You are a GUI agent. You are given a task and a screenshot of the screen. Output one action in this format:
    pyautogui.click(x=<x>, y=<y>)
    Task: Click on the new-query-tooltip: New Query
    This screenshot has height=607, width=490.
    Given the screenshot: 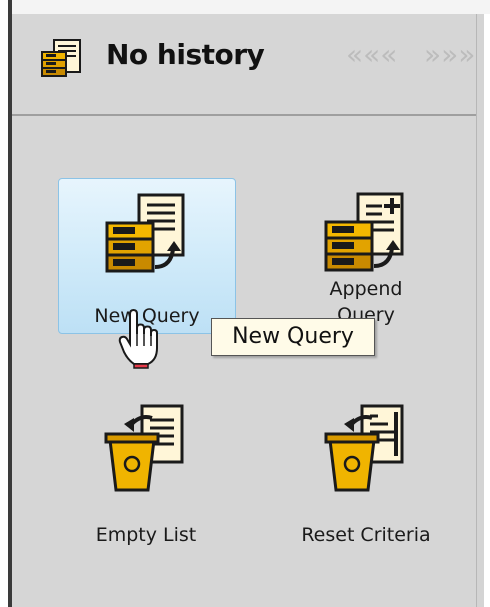 What is the action you would take?
    pyautogui.click(x=293, y=337)
    